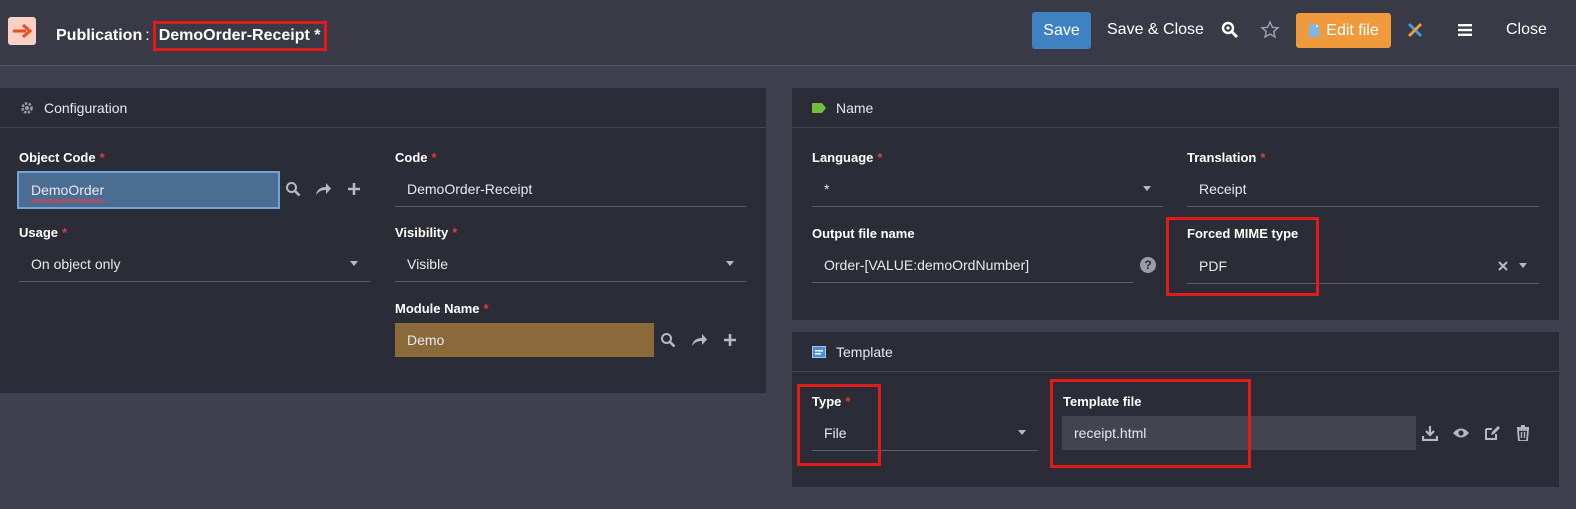 Image resolution: width=1576 pixels, height=509 pixels. Describe the element at coordinates (1526, 30) in the screenshot. I see `close-button: Close` at that location.